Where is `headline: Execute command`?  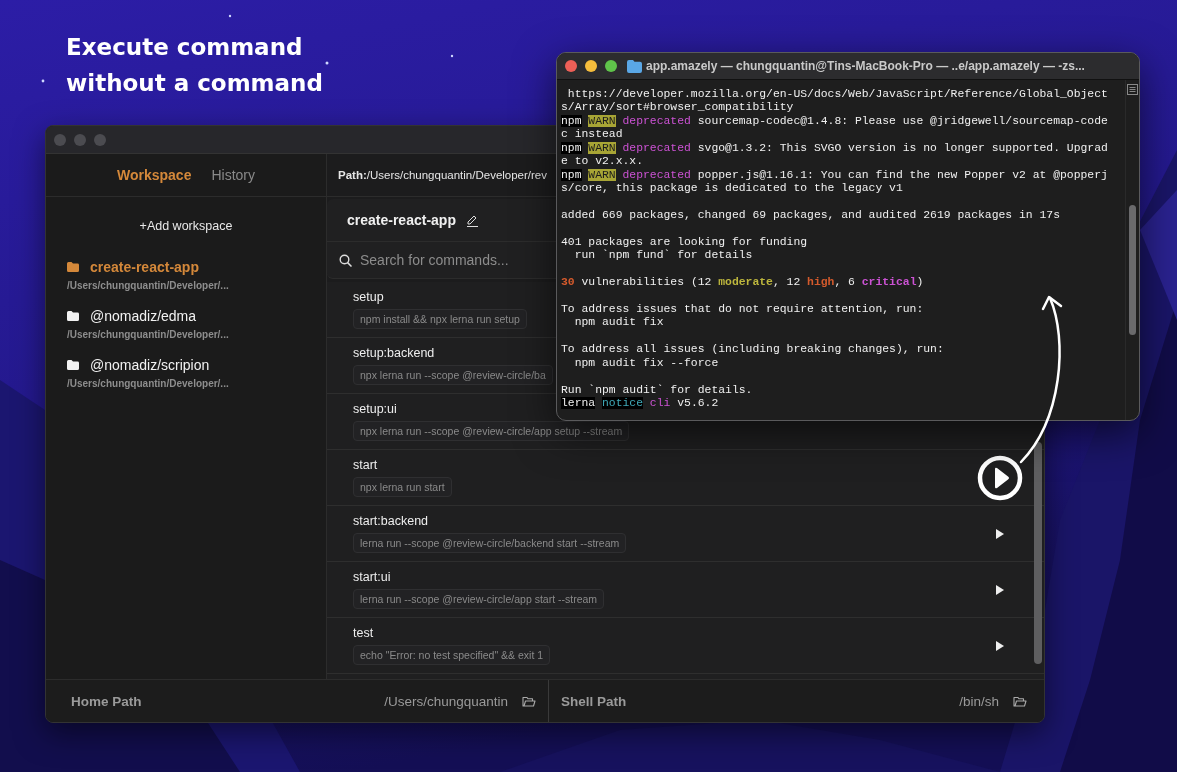 headline: Execute command is located at coordinates (184, 47).